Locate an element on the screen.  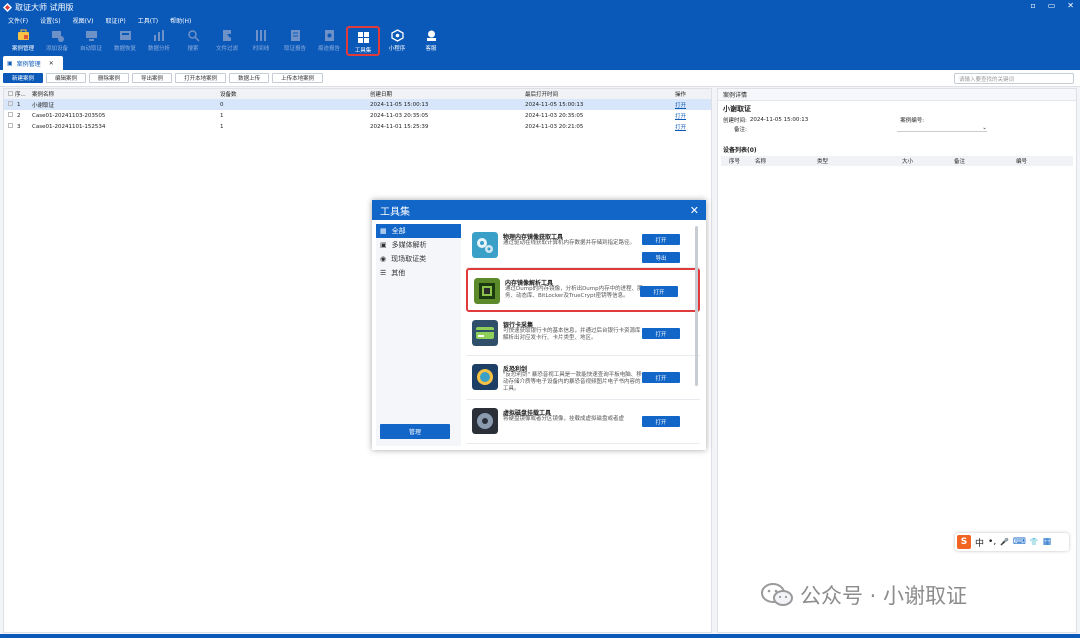
column-header: 操作 is located at coordinates (681, 95).